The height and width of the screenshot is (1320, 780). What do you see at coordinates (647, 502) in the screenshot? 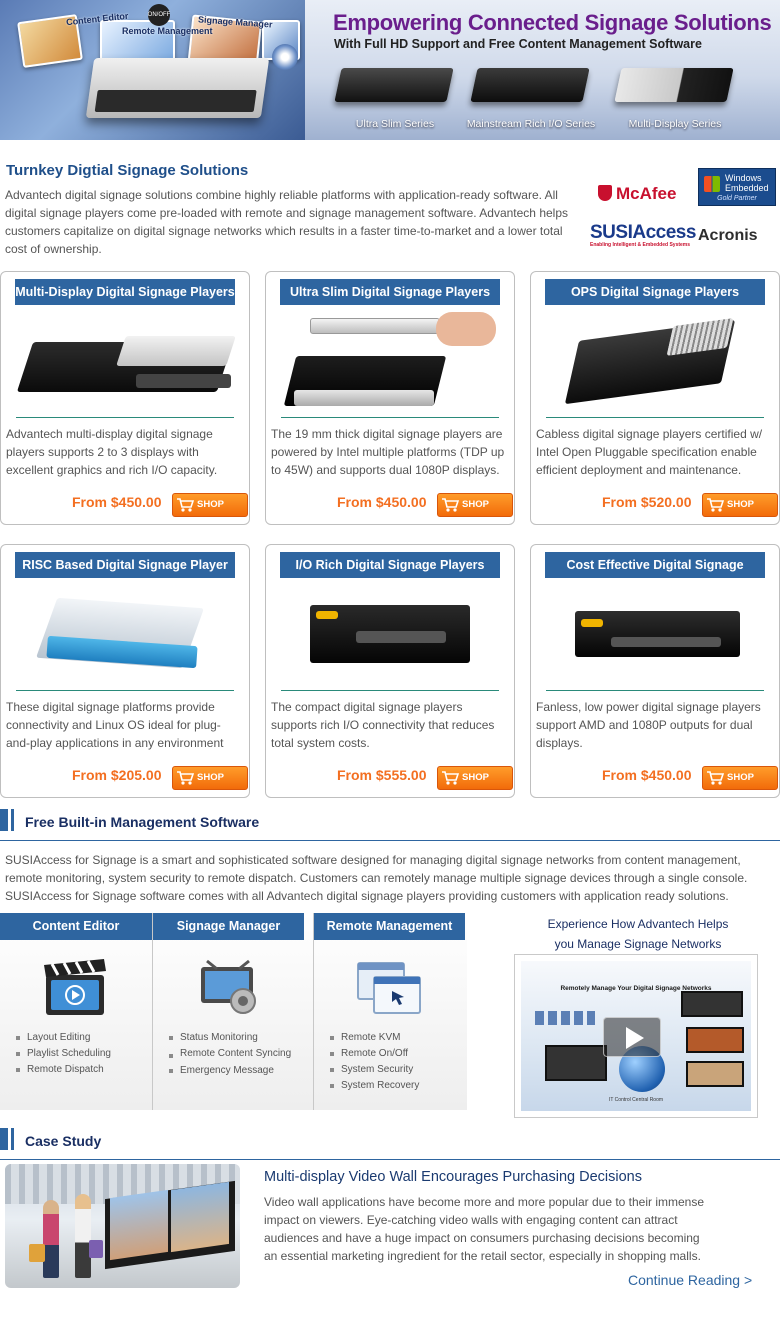
I see `product-price: From $520.00` at bounding box center [647, 502].